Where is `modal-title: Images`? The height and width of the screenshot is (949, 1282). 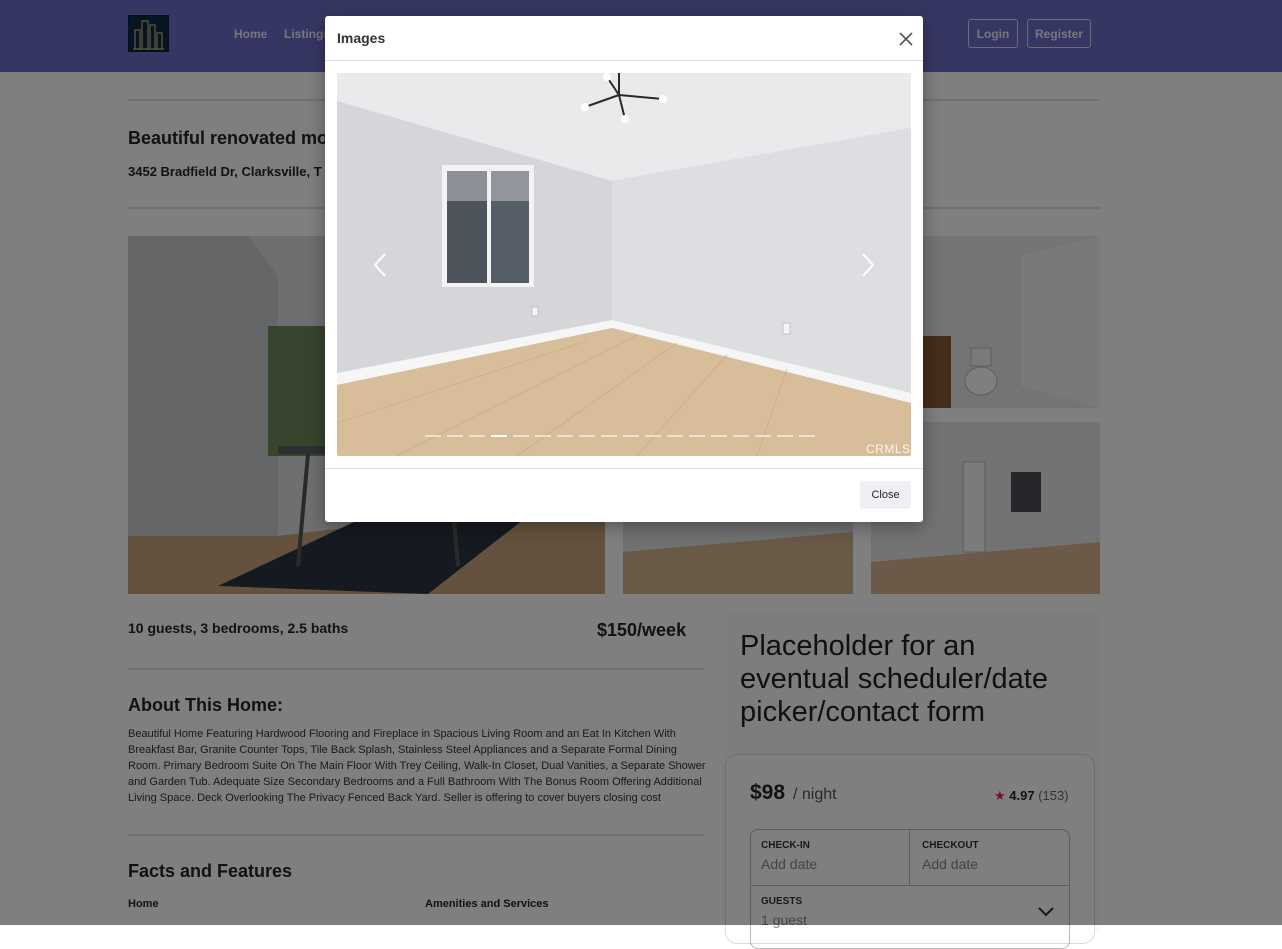
modal-title: Images is located at coordinates (361, 38).